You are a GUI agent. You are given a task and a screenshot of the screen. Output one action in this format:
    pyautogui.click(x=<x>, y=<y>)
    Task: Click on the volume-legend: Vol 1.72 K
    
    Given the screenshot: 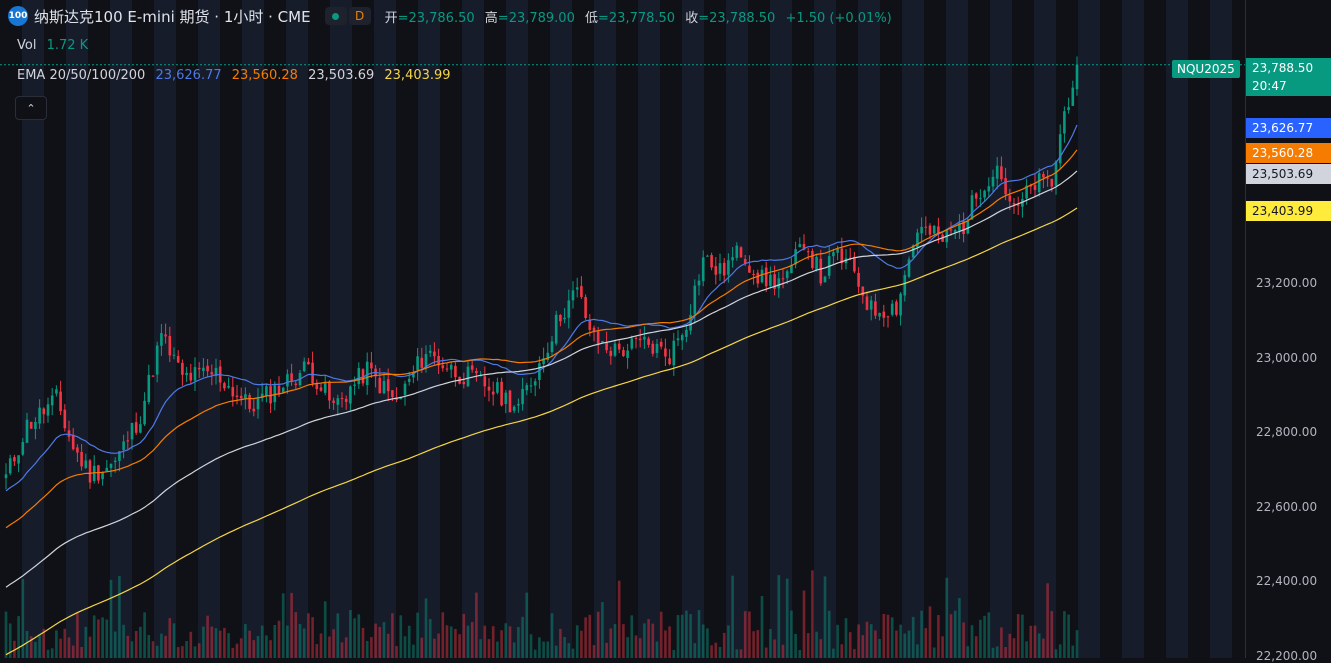 What is the action you would take?
    pyautogui.click(x=52, y=45)
    